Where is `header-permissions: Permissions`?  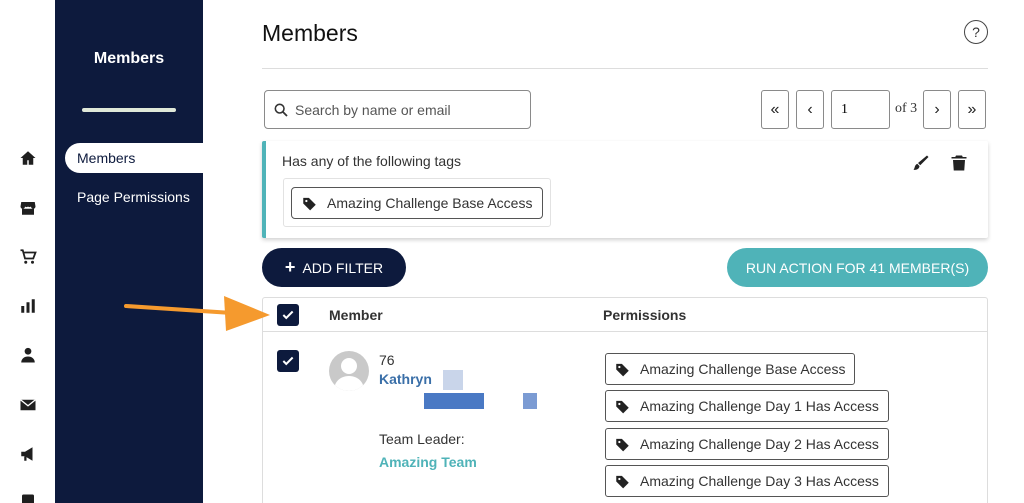 header-permissions: Permissions is located at coordinates (645, 315).